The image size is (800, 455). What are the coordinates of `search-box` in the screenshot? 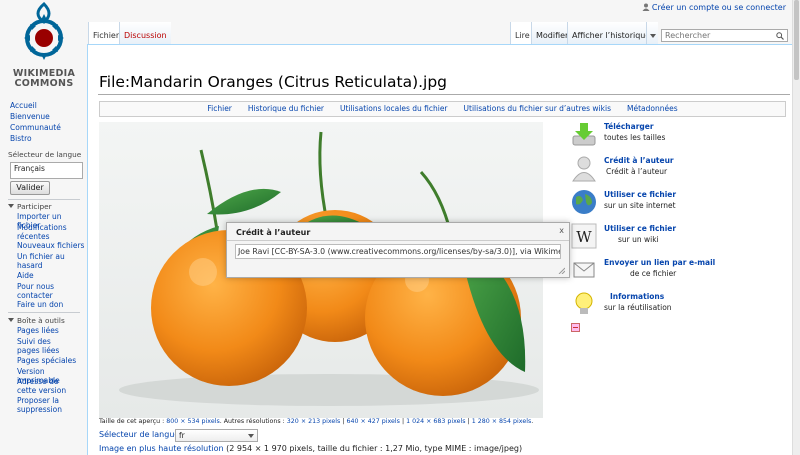 It's located at (724, 35).